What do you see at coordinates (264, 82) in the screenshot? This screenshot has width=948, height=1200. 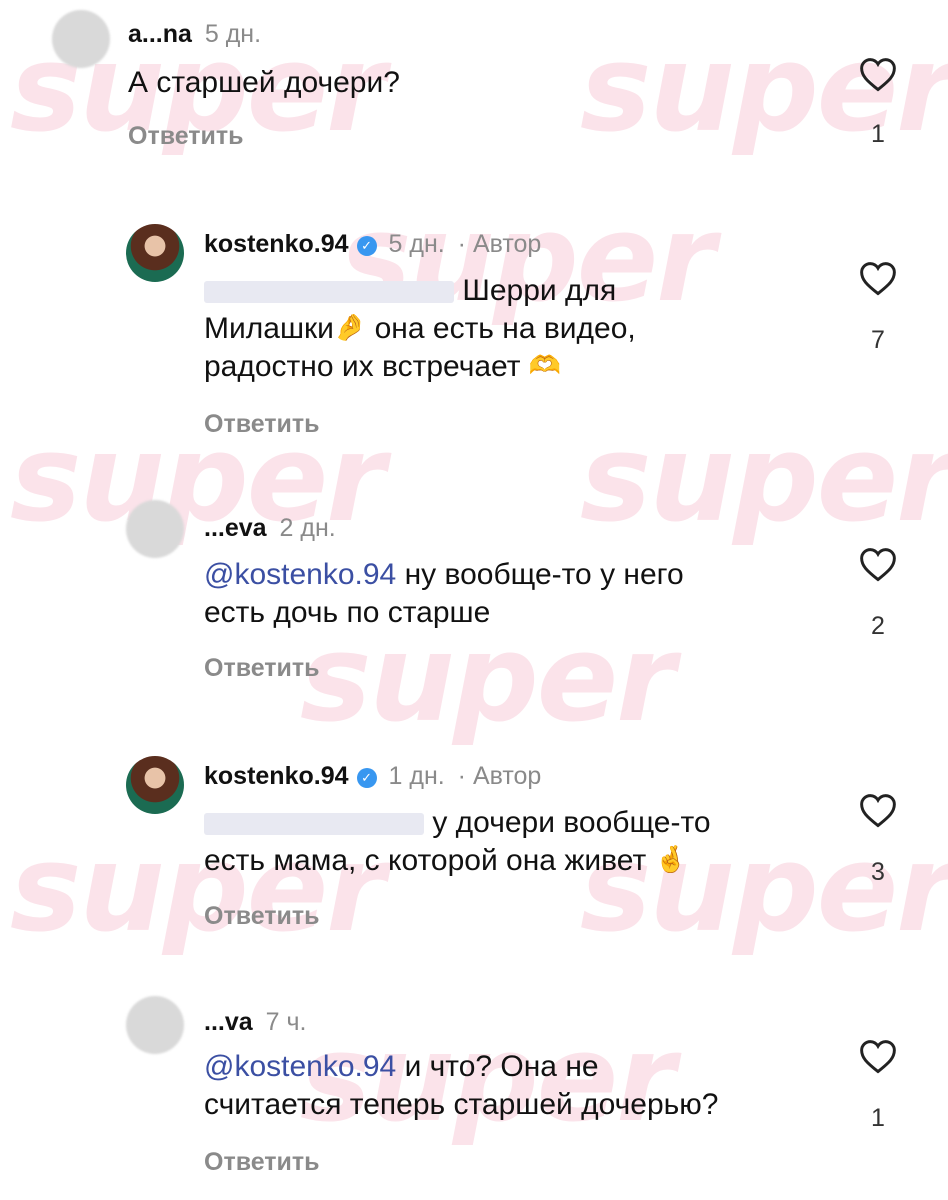 I see `comment-text: А старшей дочери?` at bounding box center [264, 82].